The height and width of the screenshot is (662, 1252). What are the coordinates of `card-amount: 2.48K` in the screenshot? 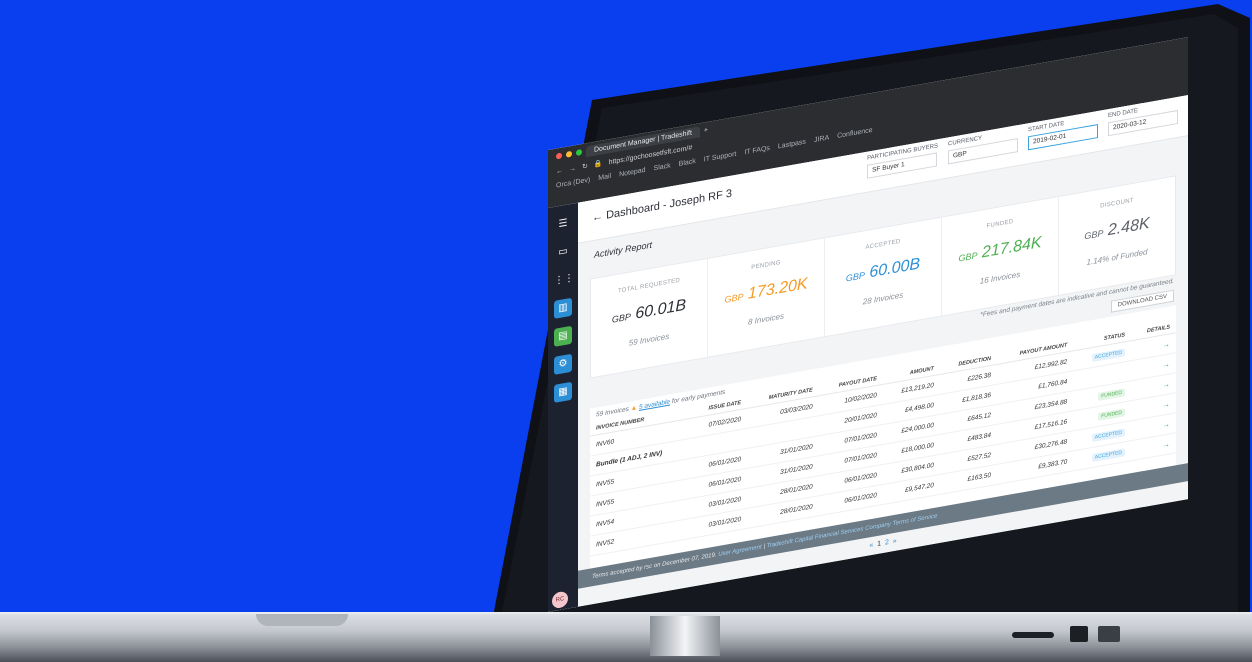 It's located at (1128, 227).